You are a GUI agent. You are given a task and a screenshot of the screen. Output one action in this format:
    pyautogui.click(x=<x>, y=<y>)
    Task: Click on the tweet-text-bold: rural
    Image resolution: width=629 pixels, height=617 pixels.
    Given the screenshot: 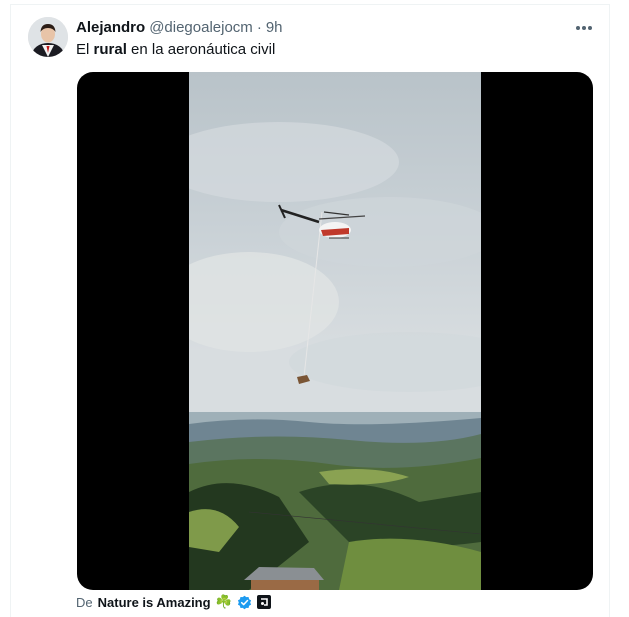 What is the action you would take?
    pyautogui.click(x=110, y=49)
    